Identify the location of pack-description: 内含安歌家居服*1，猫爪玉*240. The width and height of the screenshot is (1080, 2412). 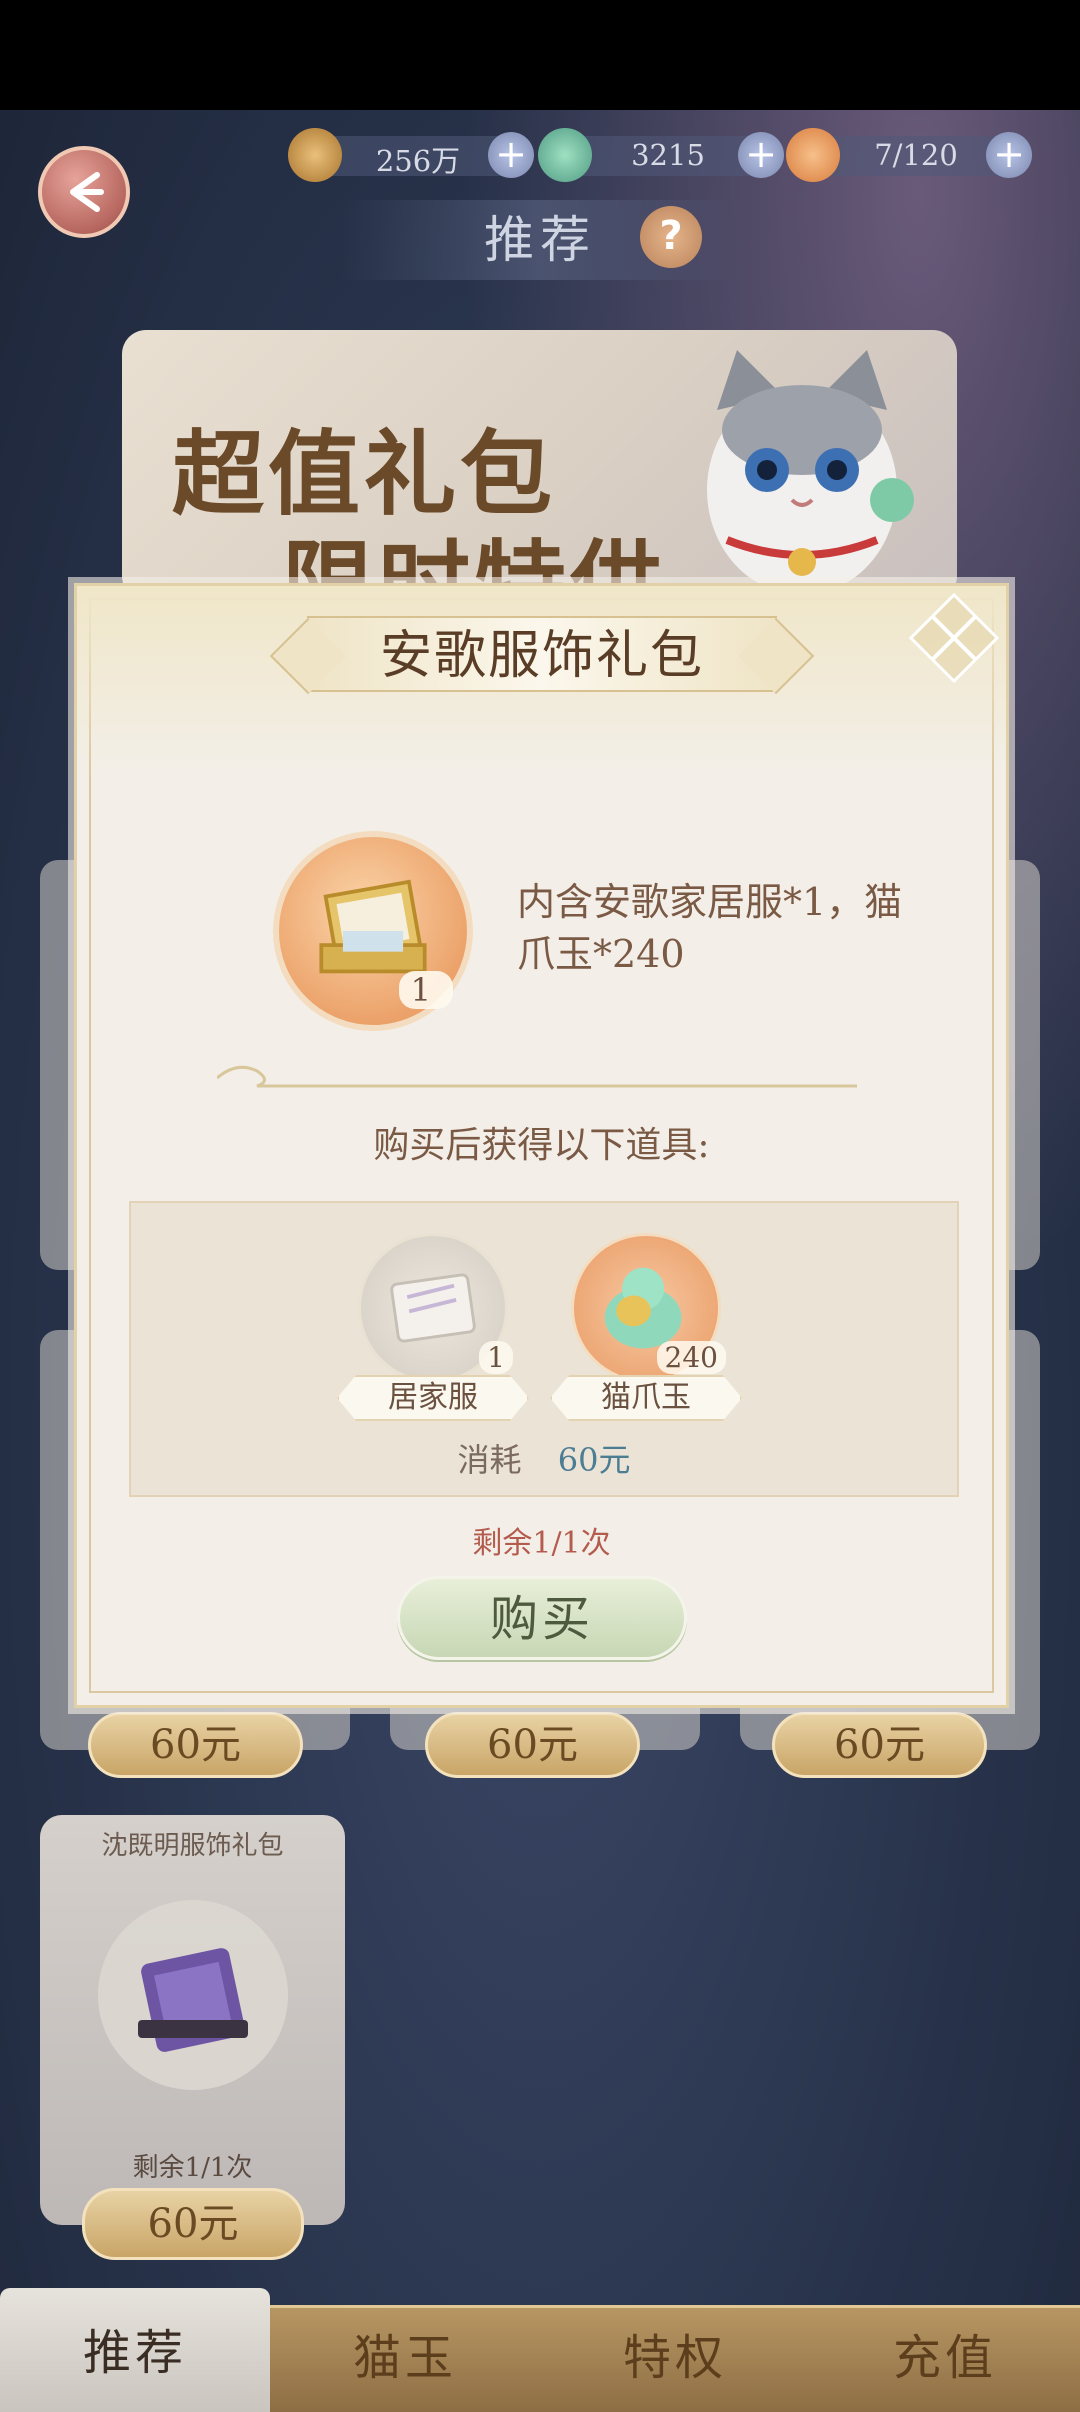
(710, 928).